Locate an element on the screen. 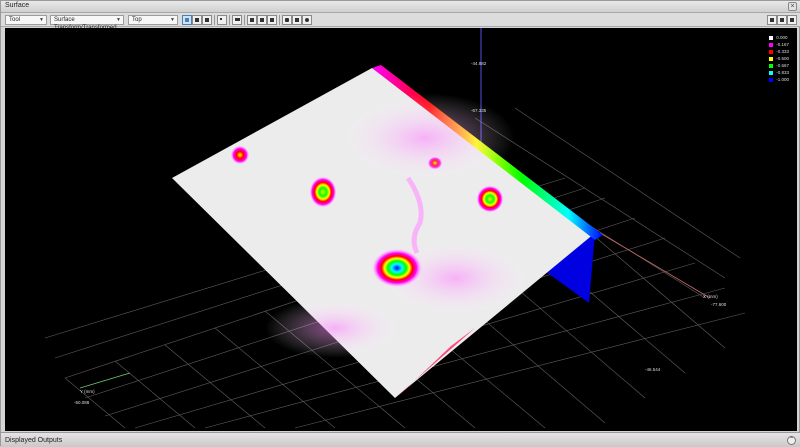  legend-entry: -0.833 is located at coordinates (779, 72).